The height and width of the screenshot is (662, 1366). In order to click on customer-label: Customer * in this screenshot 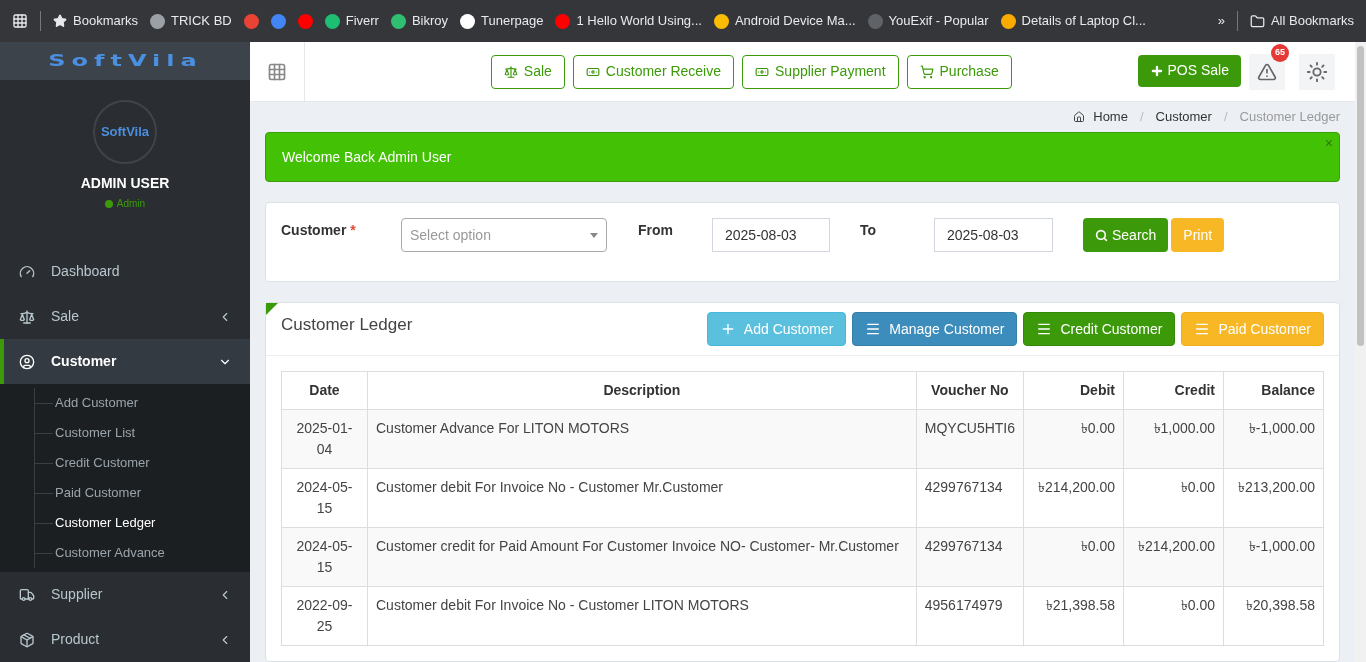, I will do `click(319, 230)`.